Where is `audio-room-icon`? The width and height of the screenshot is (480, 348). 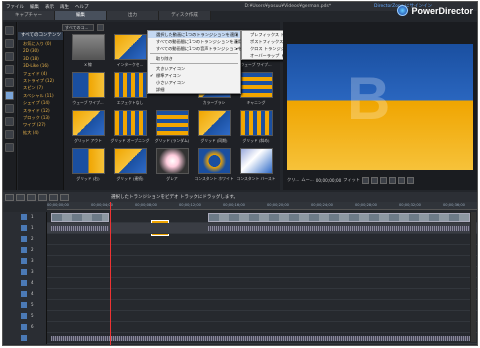
audio-room-icon is located at coordinates (9, 108).